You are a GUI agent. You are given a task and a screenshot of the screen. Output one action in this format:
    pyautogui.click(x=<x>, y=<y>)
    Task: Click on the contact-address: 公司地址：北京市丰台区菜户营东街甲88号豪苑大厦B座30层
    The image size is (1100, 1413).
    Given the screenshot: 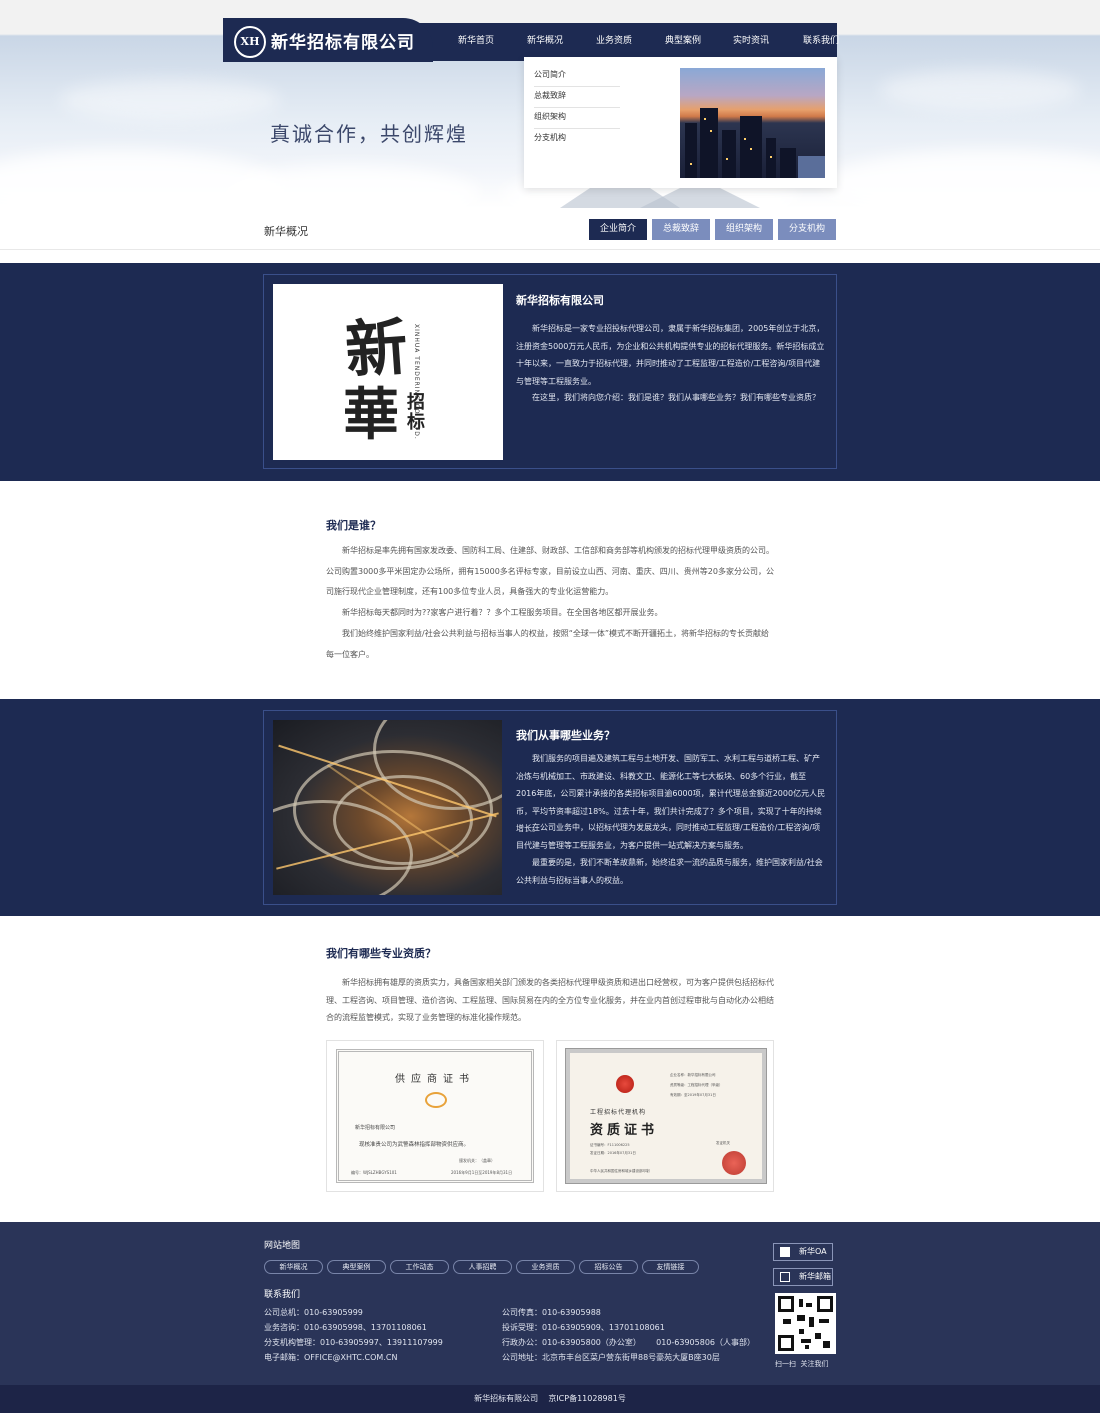 What is the action you would take?
    pyautogui.click(x=611, y=1357)
    